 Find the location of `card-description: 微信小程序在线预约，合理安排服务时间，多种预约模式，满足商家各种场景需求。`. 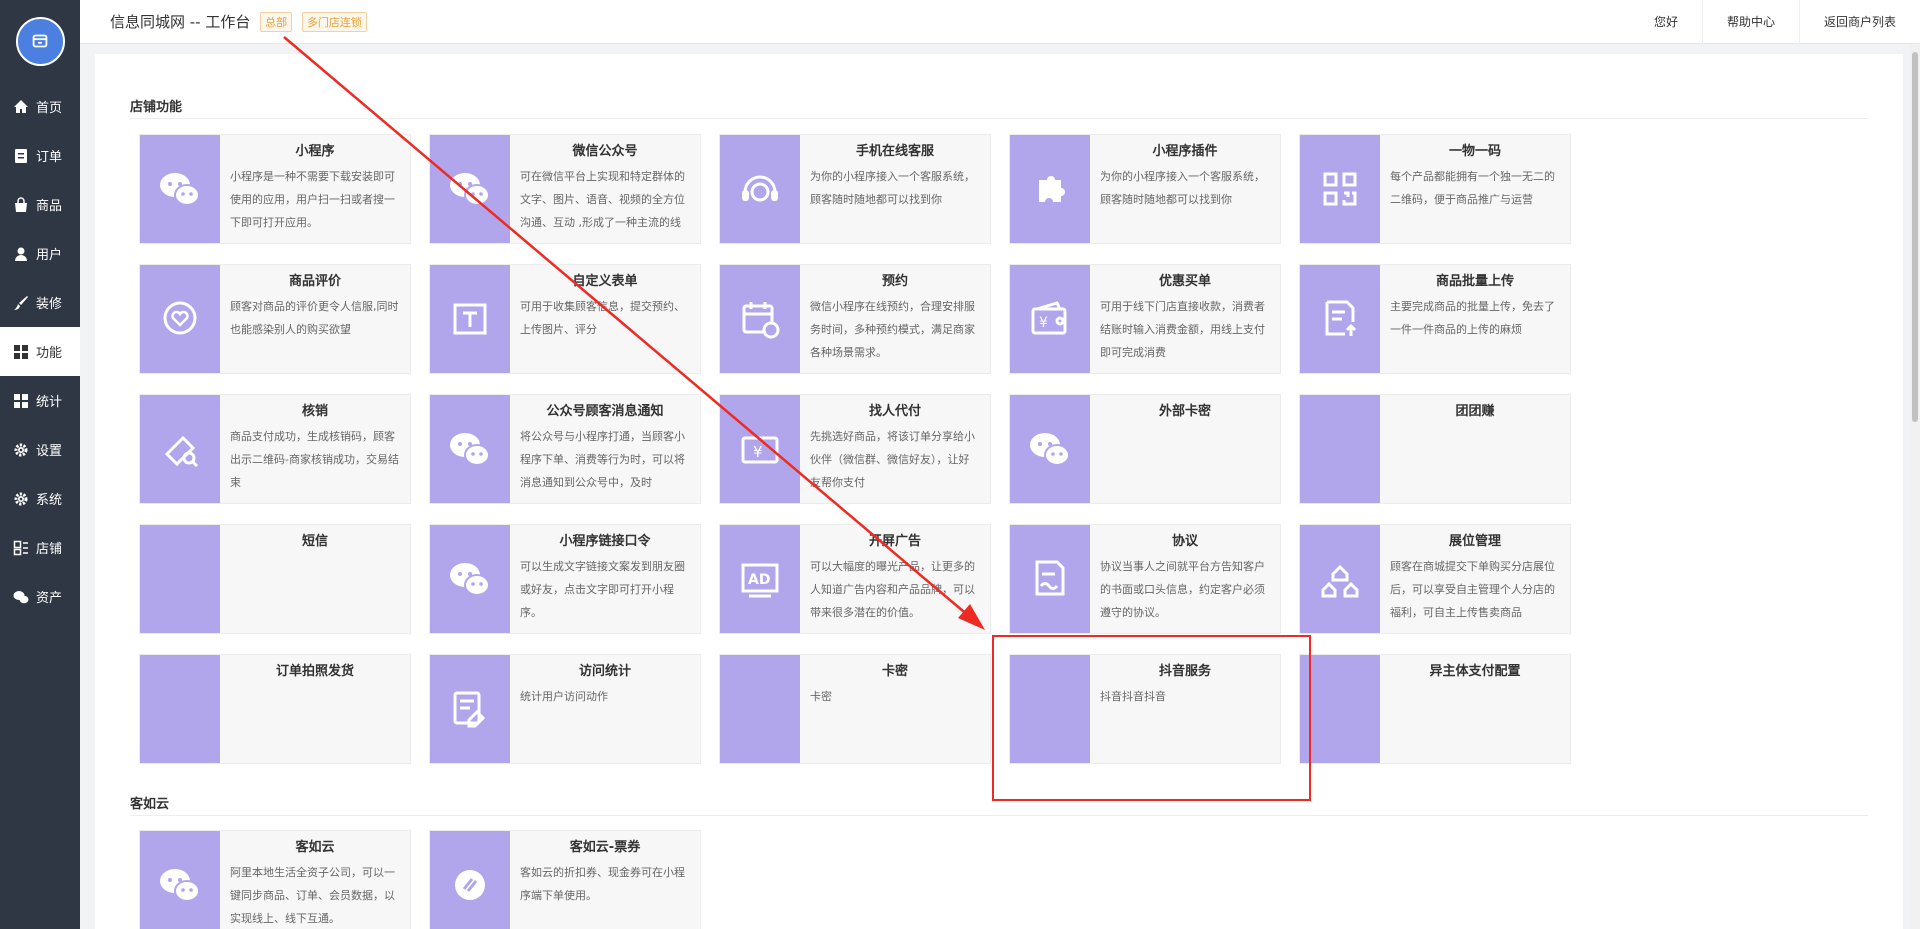

card-description: 微信小程序在线预约，合理安排服务时间，多种预约模式，满足商家各种场景需求。 is located at coordinates (892, 329).